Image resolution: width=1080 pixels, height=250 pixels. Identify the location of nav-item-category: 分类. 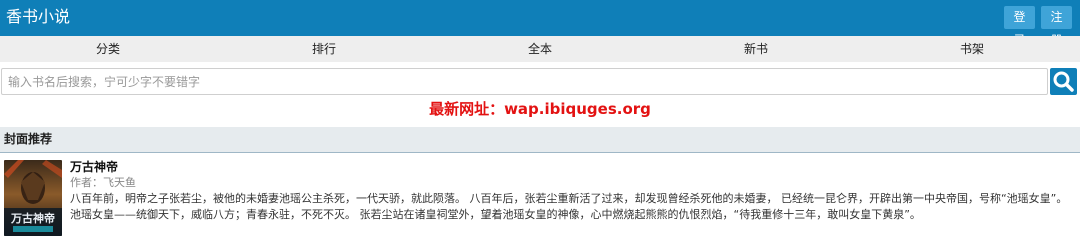
(108, 49).